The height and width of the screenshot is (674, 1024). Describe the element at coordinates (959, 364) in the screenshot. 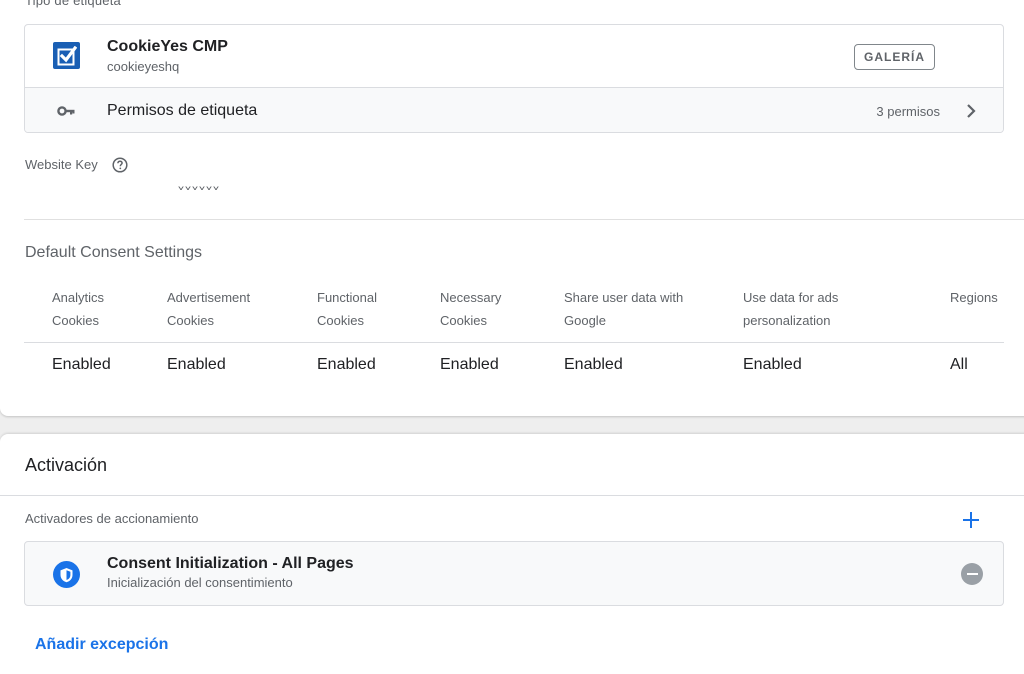

I see `cell-regions: All` at that location.